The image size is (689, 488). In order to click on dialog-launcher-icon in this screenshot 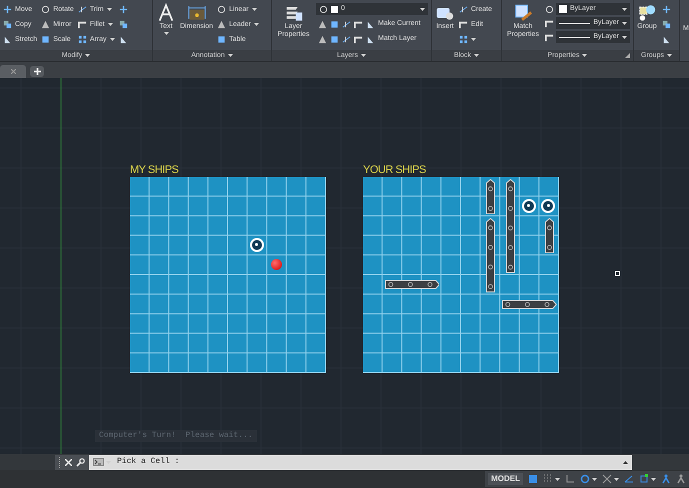, I will do `click(627, 55)`.